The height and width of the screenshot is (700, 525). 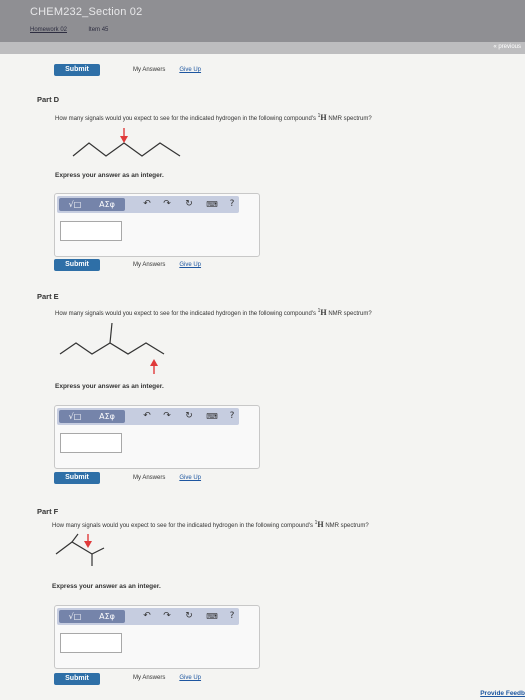 I want to click on part-d-molecule-structure, so click(x=126, y=142).